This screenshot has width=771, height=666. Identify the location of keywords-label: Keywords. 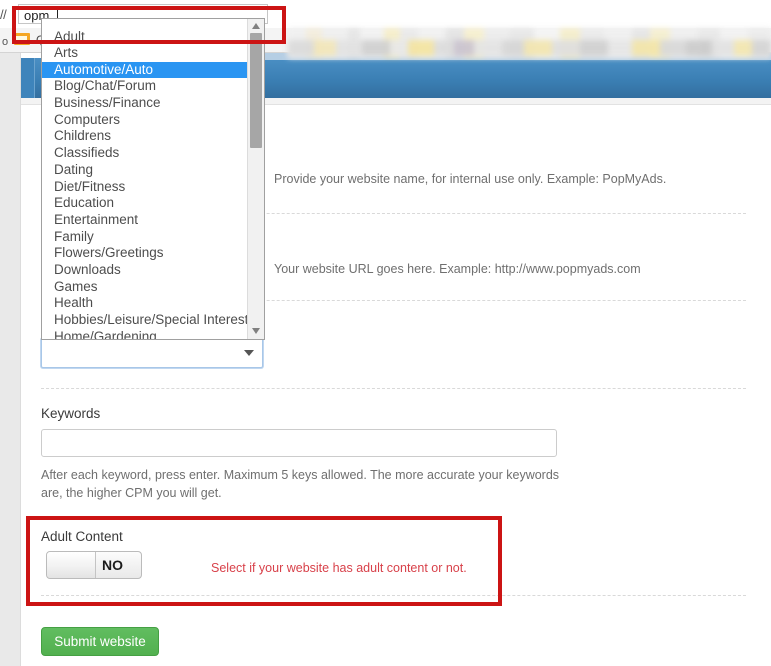
(71, 413).